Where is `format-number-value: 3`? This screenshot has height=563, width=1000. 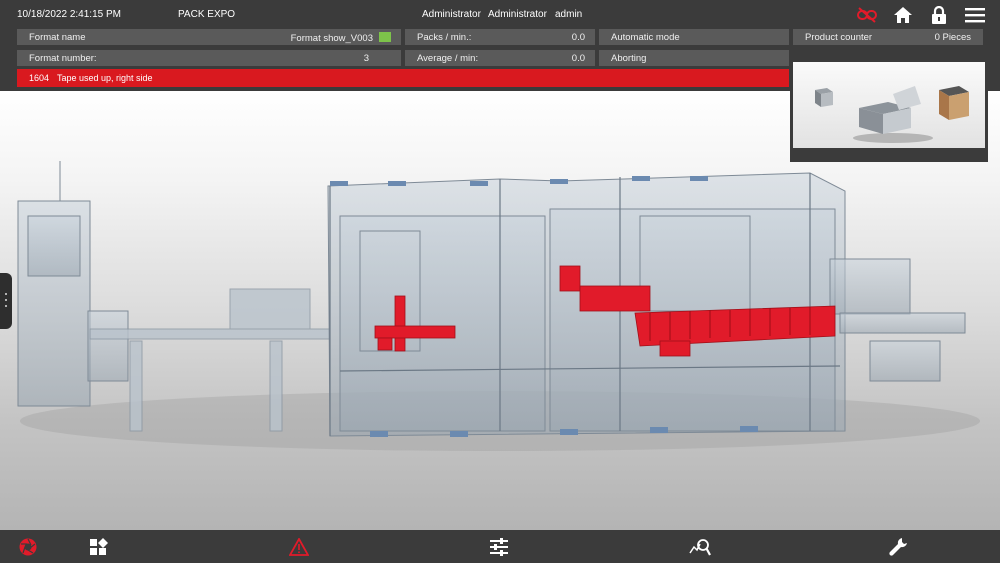
format-number-value: 3 is located at coordinates (366, 58).